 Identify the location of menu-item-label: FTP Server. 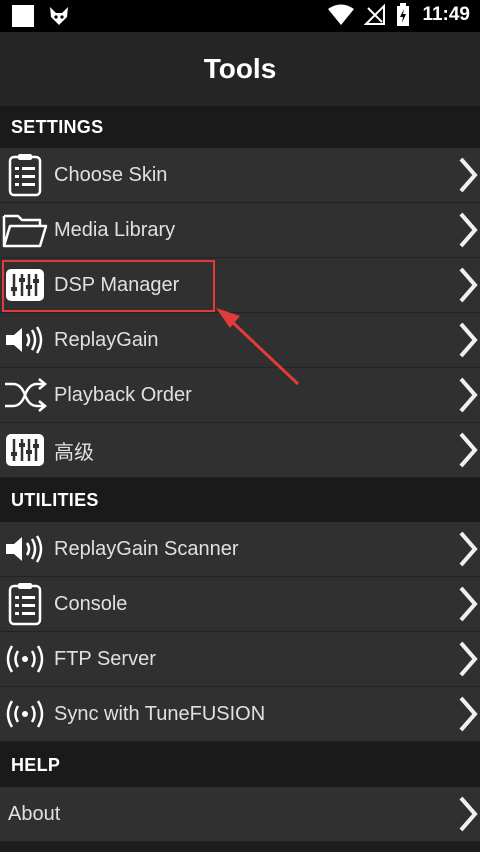
(105, 658).